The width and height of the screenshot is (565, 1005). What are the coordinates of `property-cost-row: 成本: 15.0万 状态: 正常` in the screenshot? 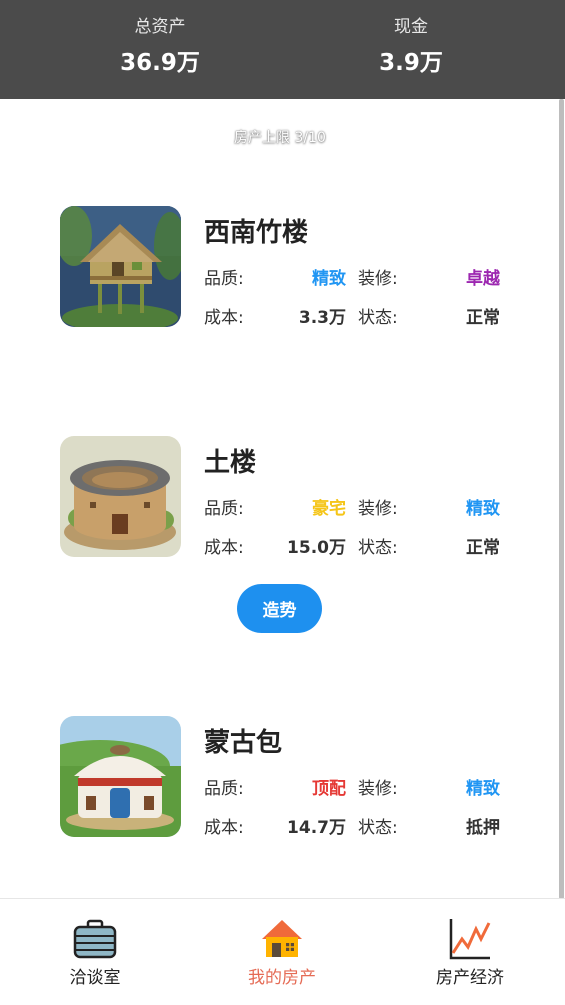 It's located at (352, 546).